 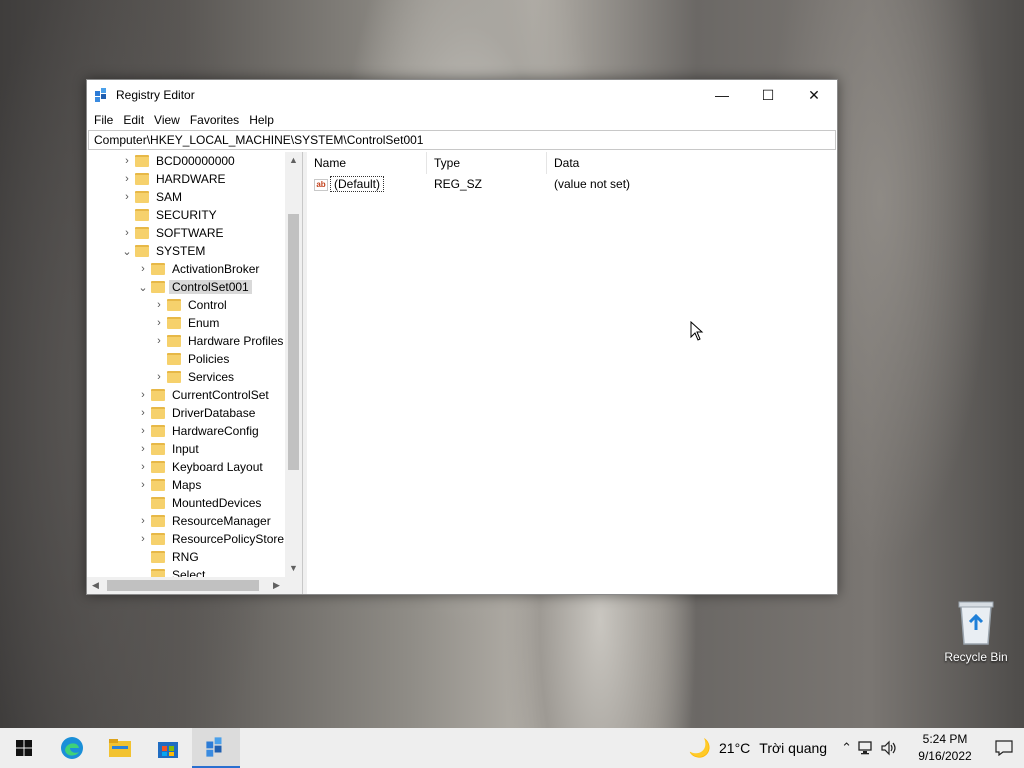 What do you see at coordinates (198, 431) in the screenshot?
I see `tree-item: › HardwareConfig` at bounding box center [198, 431].